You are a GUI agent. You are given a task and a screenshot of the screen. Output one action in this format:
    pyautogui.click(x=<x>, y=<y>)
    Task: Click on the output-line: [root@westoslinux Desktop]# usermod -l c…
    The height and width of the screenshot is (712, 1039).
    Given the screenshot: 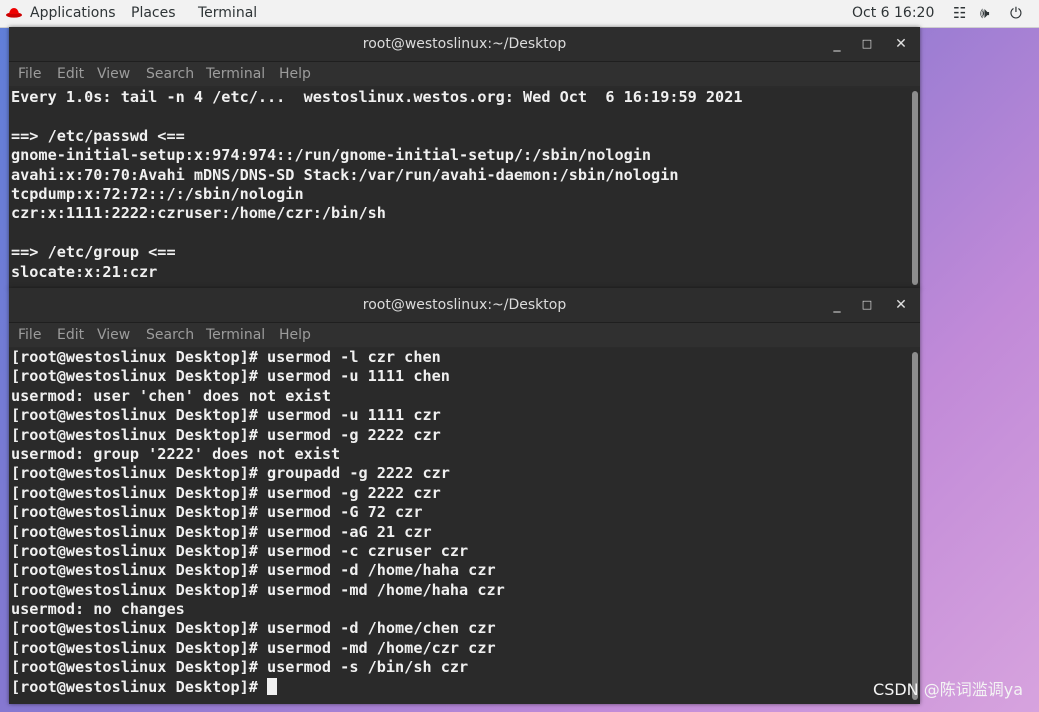 What is the action you would take?
    pyautogui.click(x=226, y=357)
    